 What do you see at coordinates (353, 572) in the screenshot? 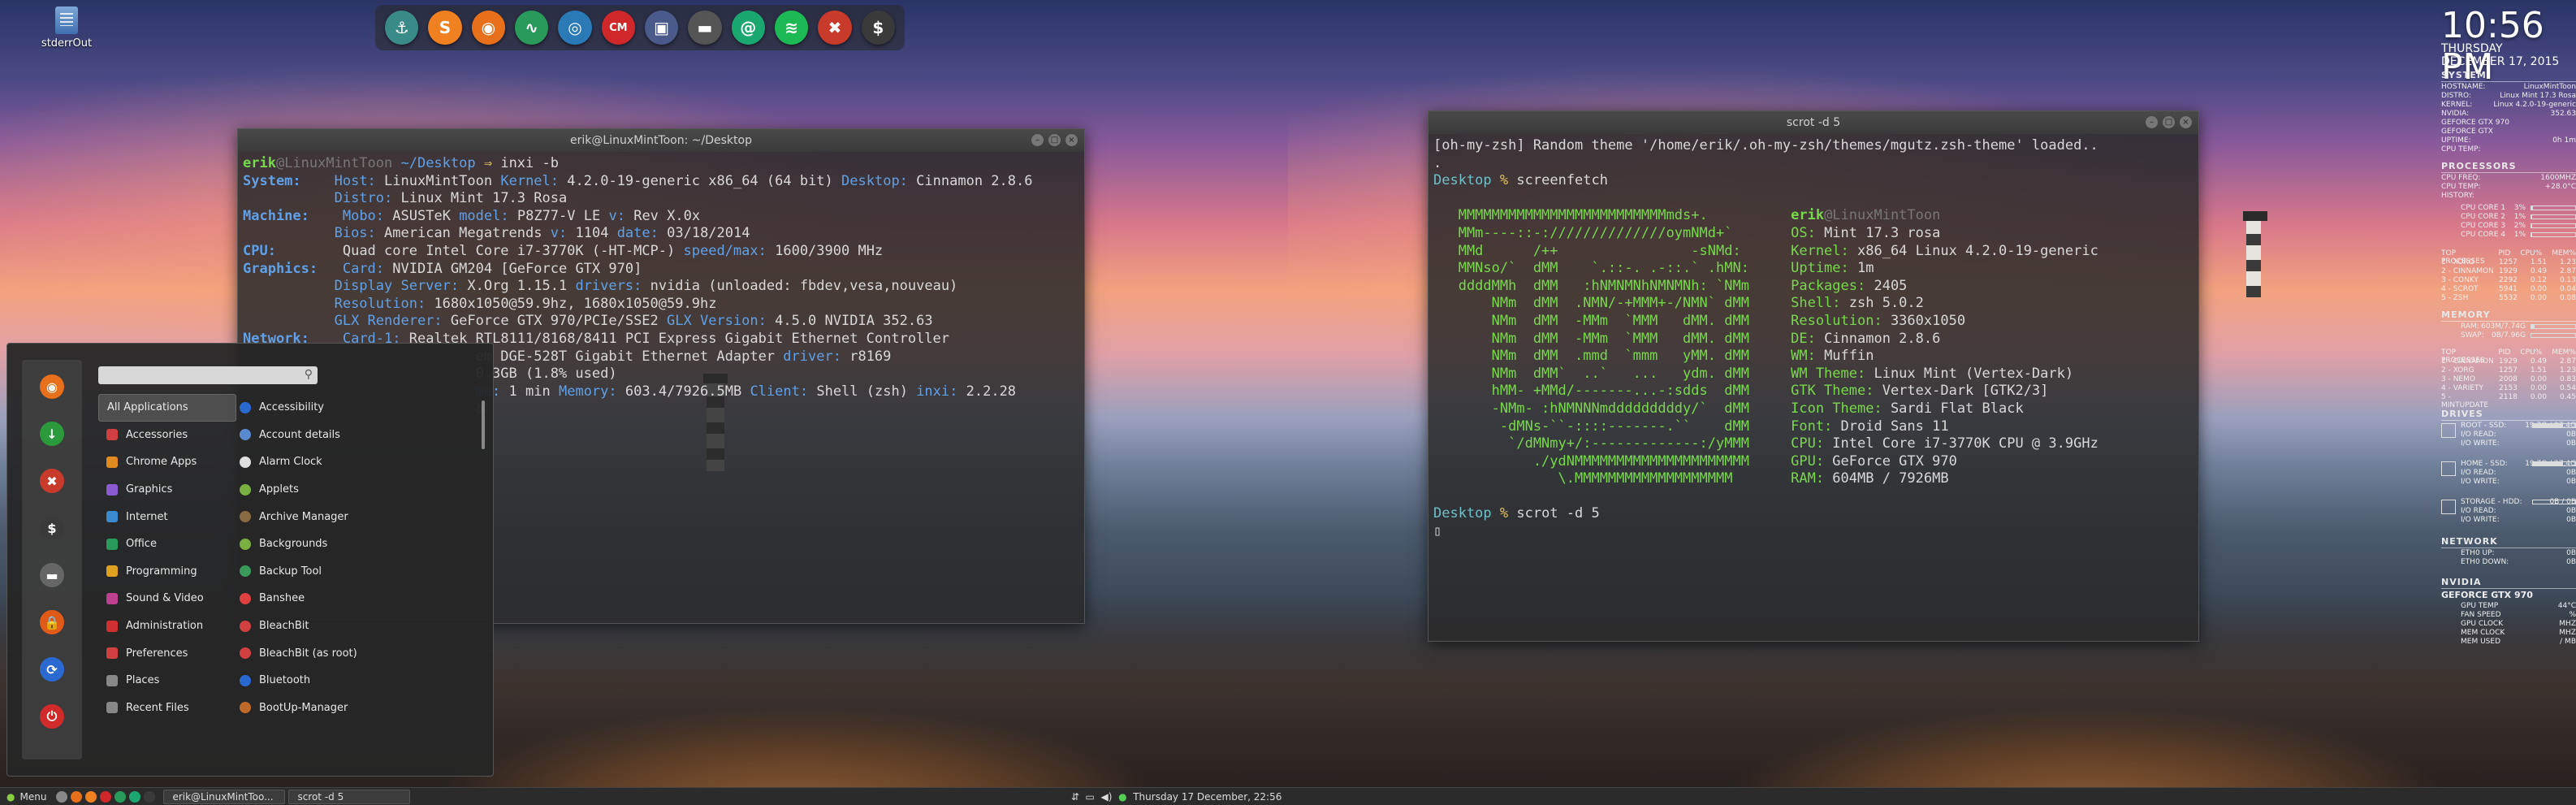
I see `menu-app-item: Backup Tool` at bounding box center [353, 572].